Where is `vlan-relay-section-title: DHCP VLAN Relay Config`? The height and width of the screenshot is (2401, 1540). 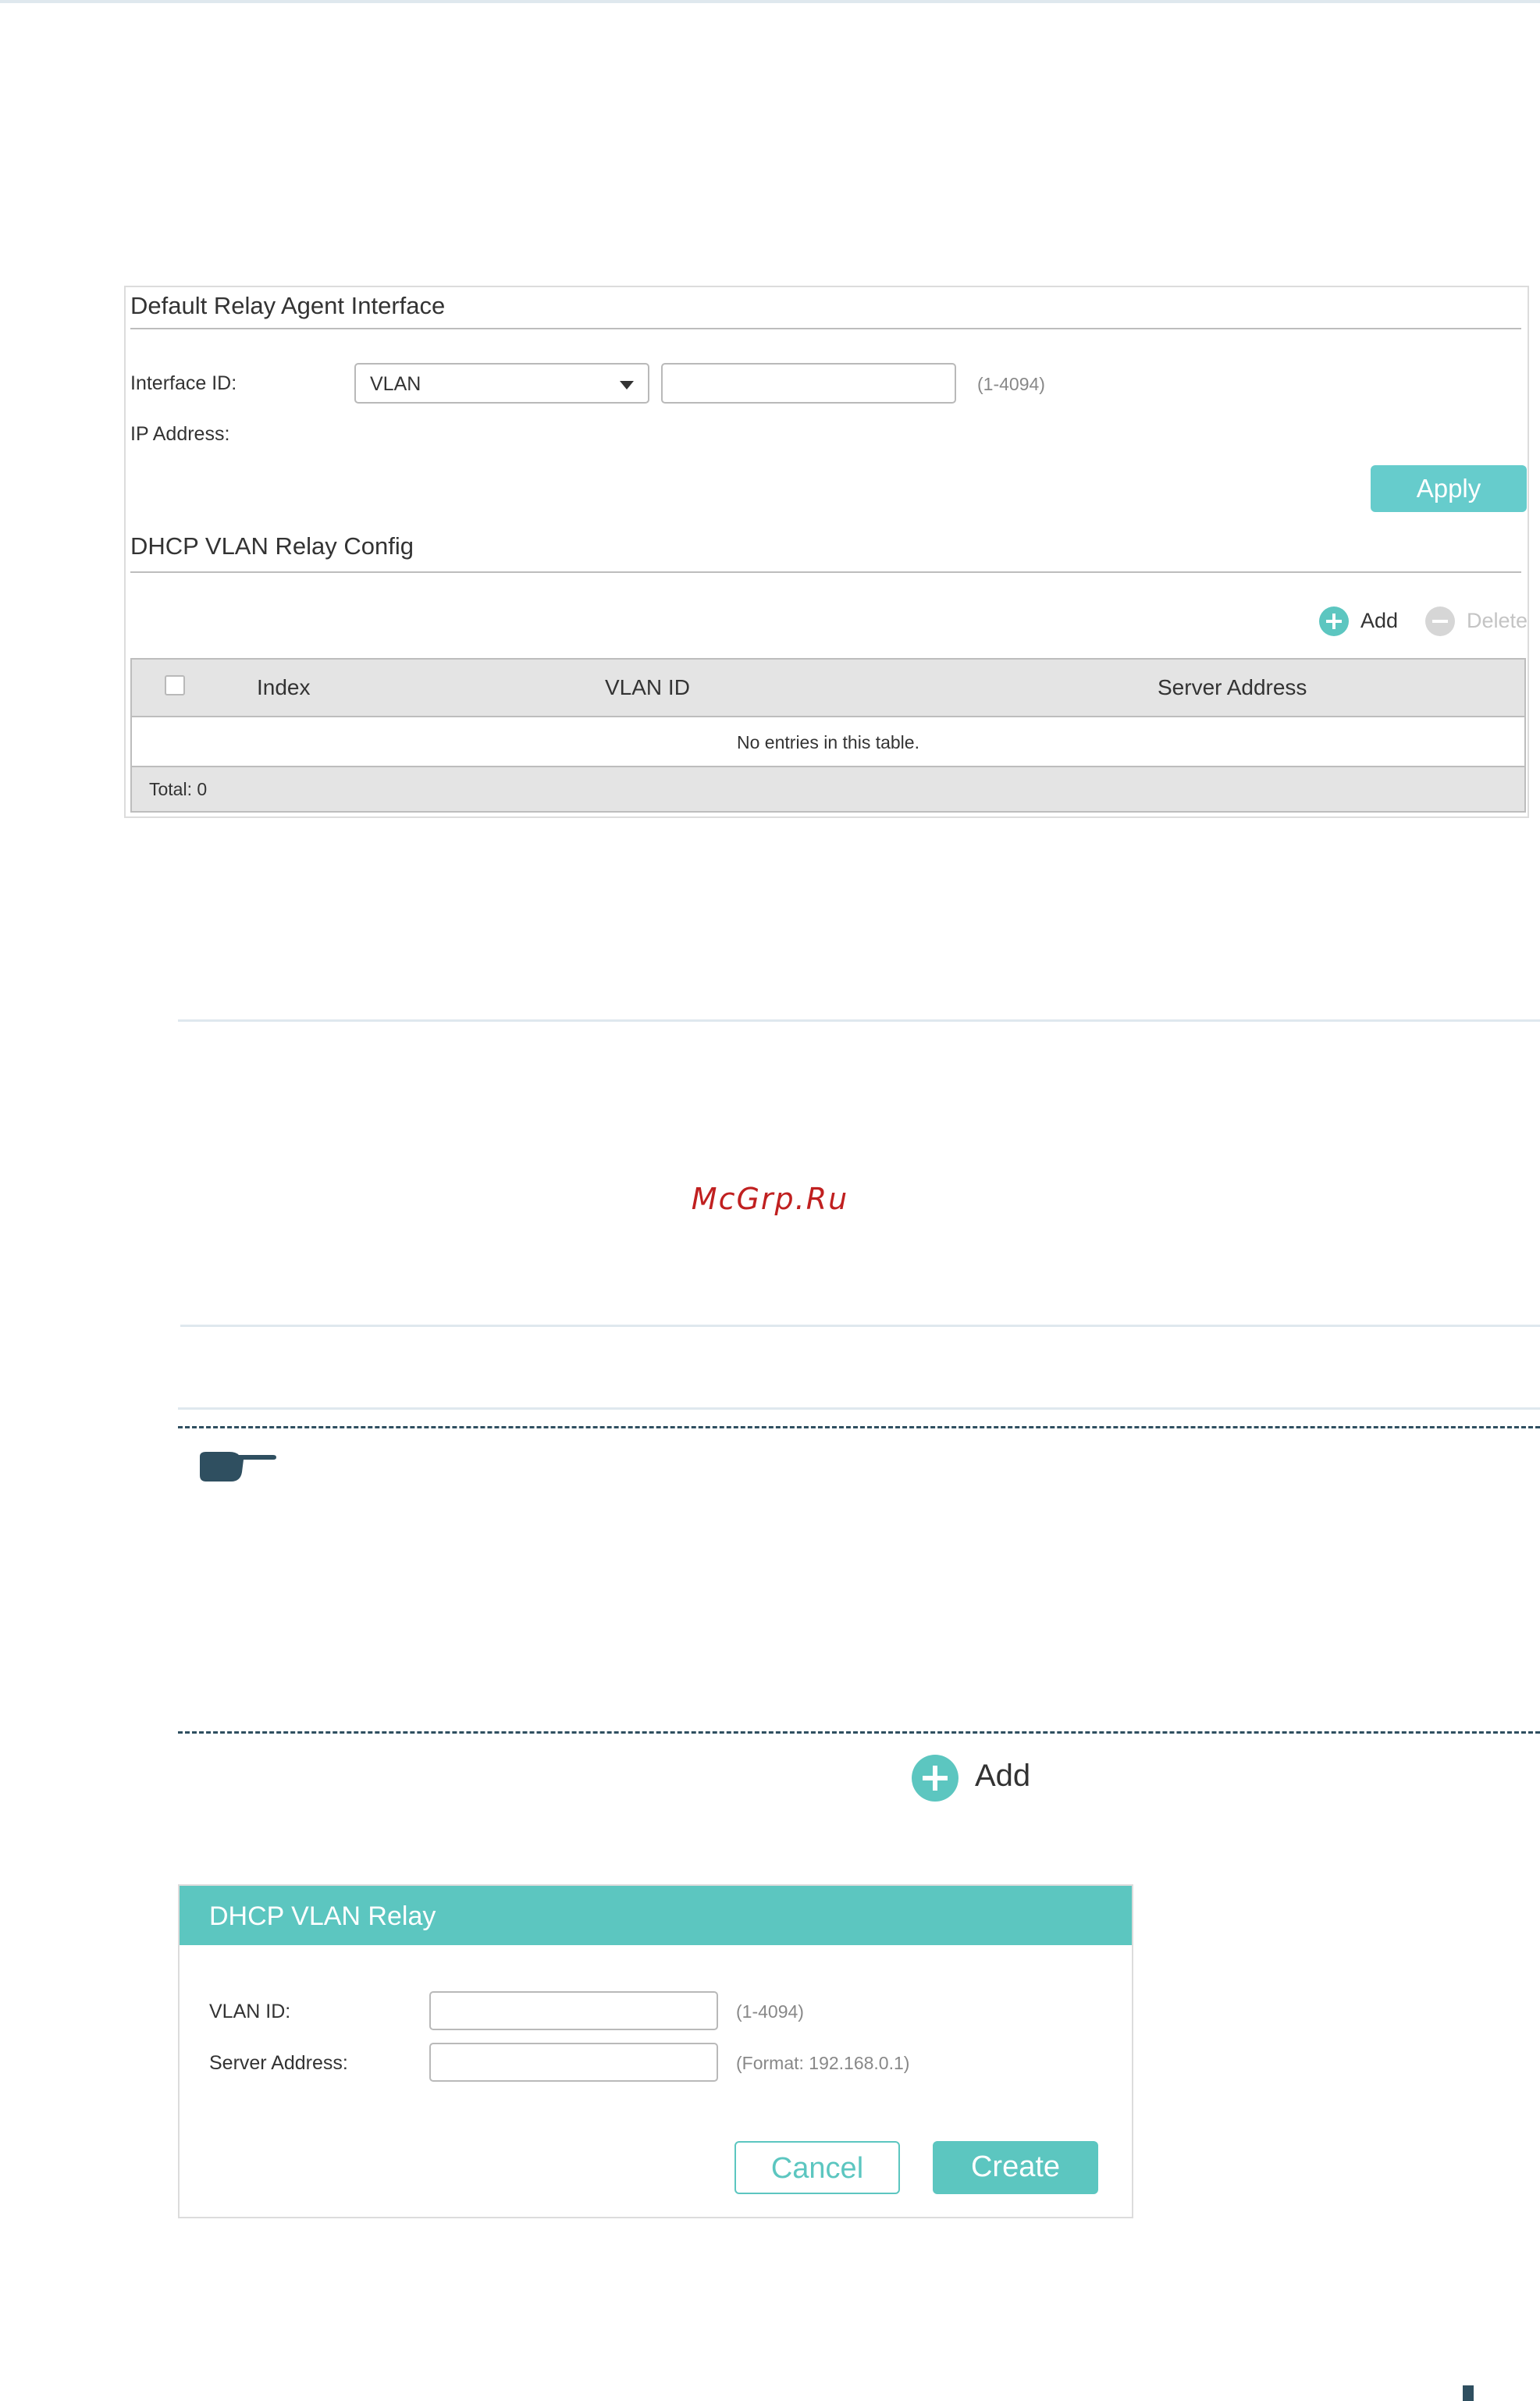 vlan-relay-section-title: DHCP VLAN Relay Config is located at coordinates (272, 546).